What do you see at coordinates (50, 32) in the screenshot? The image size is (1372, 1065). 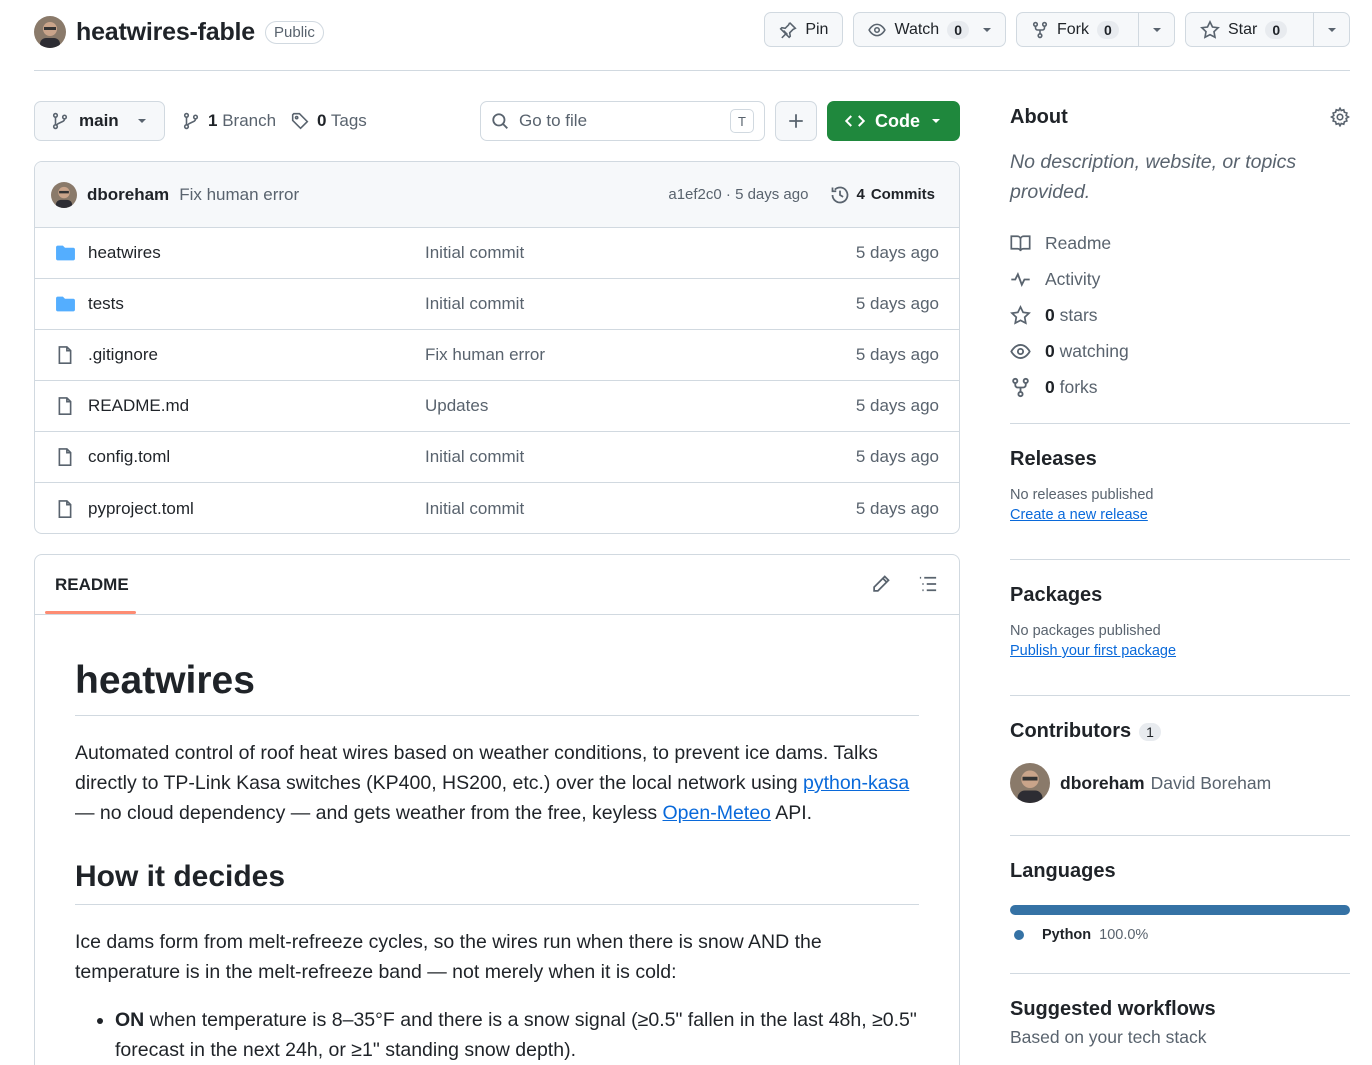 I see `owner-avatar` at bounding box center [50, 32].